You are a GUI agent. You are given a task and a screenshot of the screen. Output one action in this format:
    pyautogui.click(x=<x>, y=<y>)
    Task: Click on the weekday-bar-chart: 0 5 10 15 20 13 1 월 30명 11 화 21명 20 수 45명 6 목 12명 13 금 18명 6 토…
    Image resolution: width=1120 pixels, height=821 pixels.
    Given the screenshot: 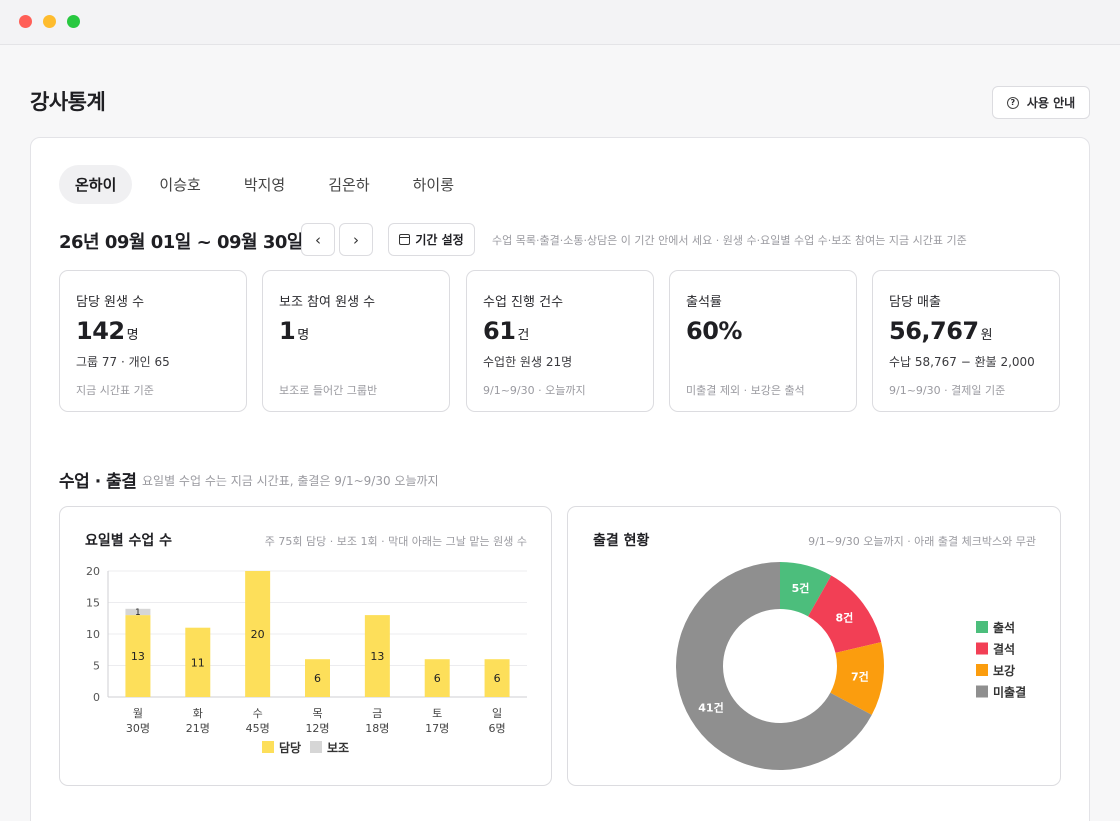 What is the action you would take?
    pyautogui.click(x=306, y=660)
    